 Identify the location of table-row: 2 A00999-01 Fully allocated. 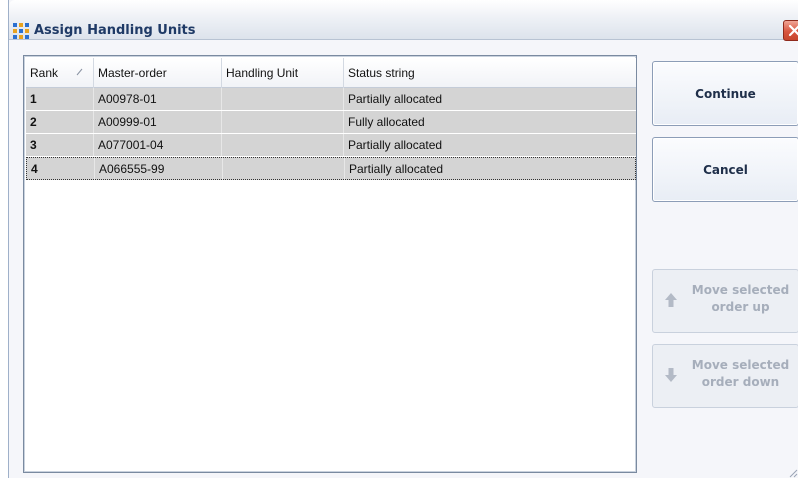
(331, 122).